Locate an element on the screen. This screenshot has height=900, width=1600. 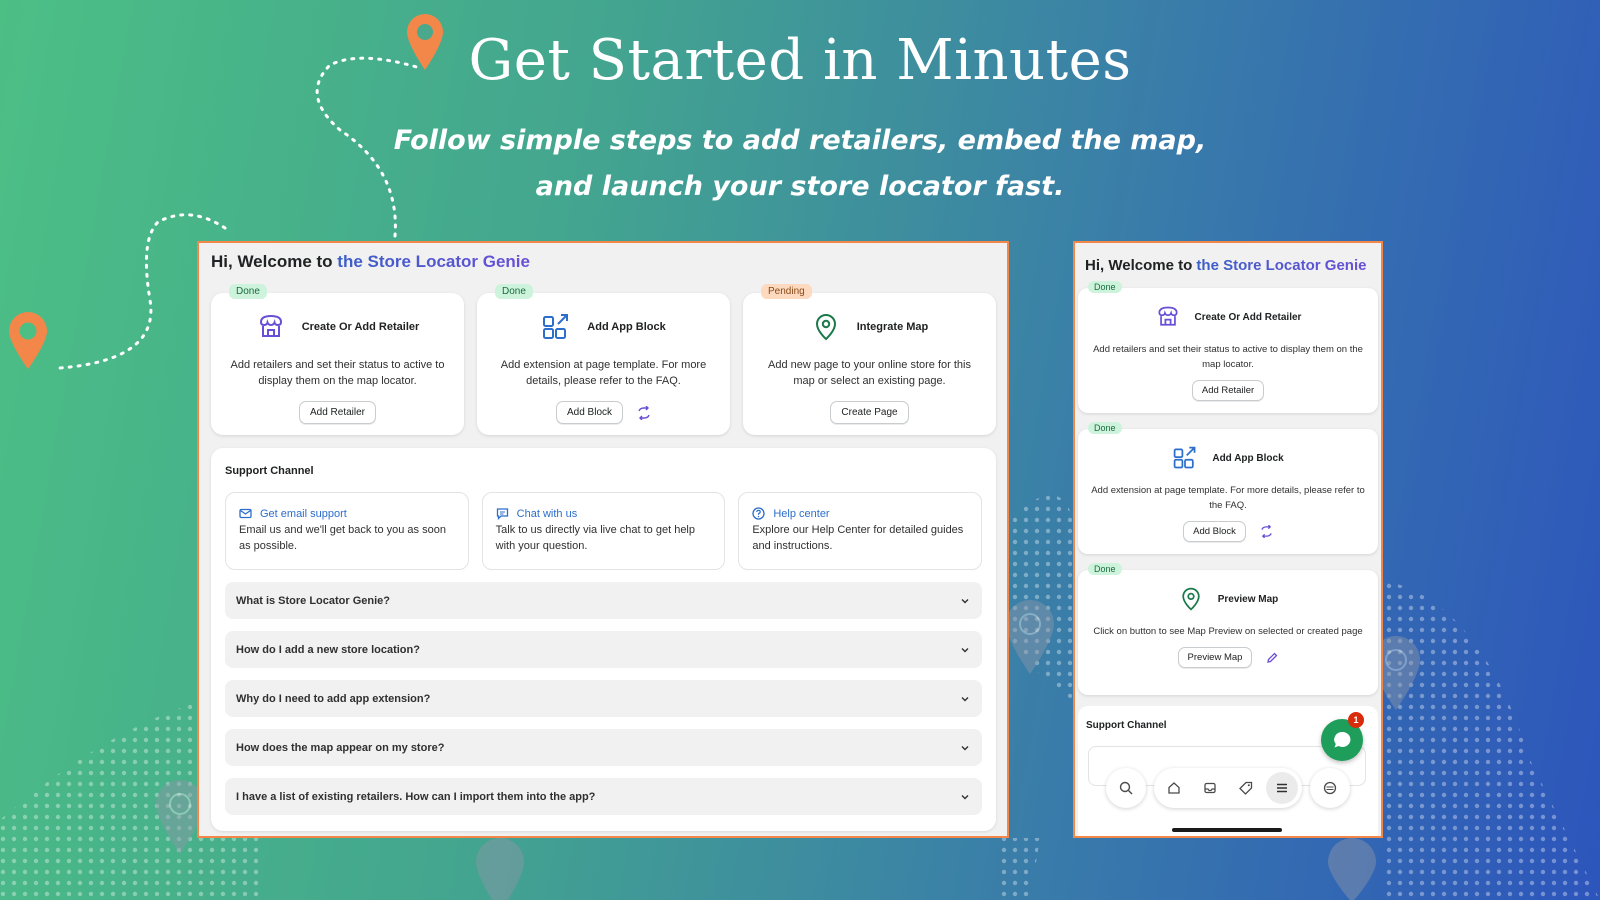
channel-title: Help center is located at coordinates (801, 514).